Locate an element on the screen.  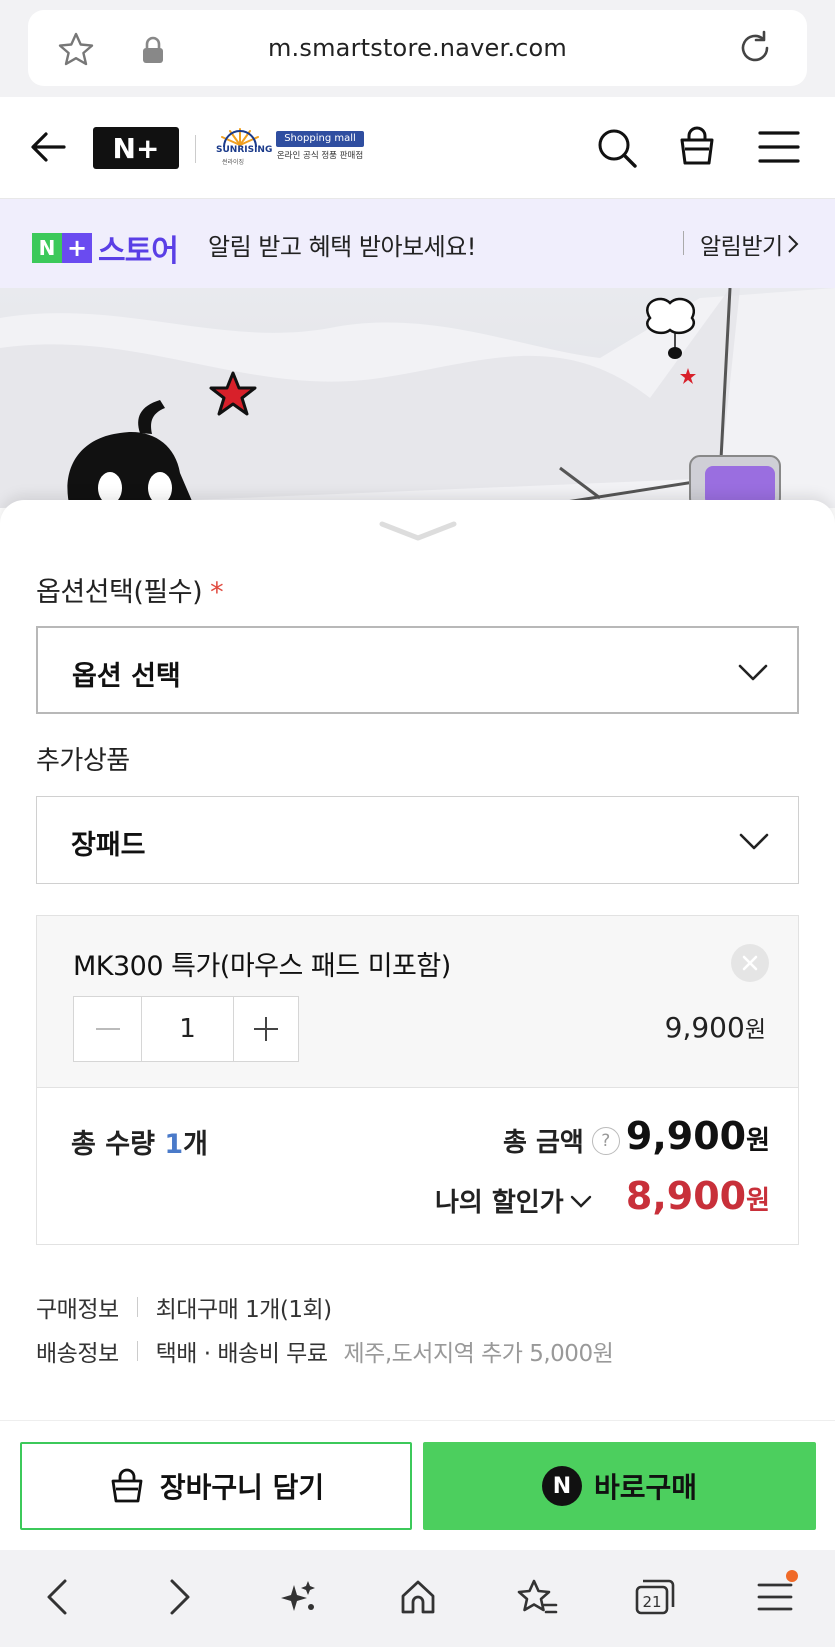
addon-select: 장패드 is located at coordinates (417, 840).